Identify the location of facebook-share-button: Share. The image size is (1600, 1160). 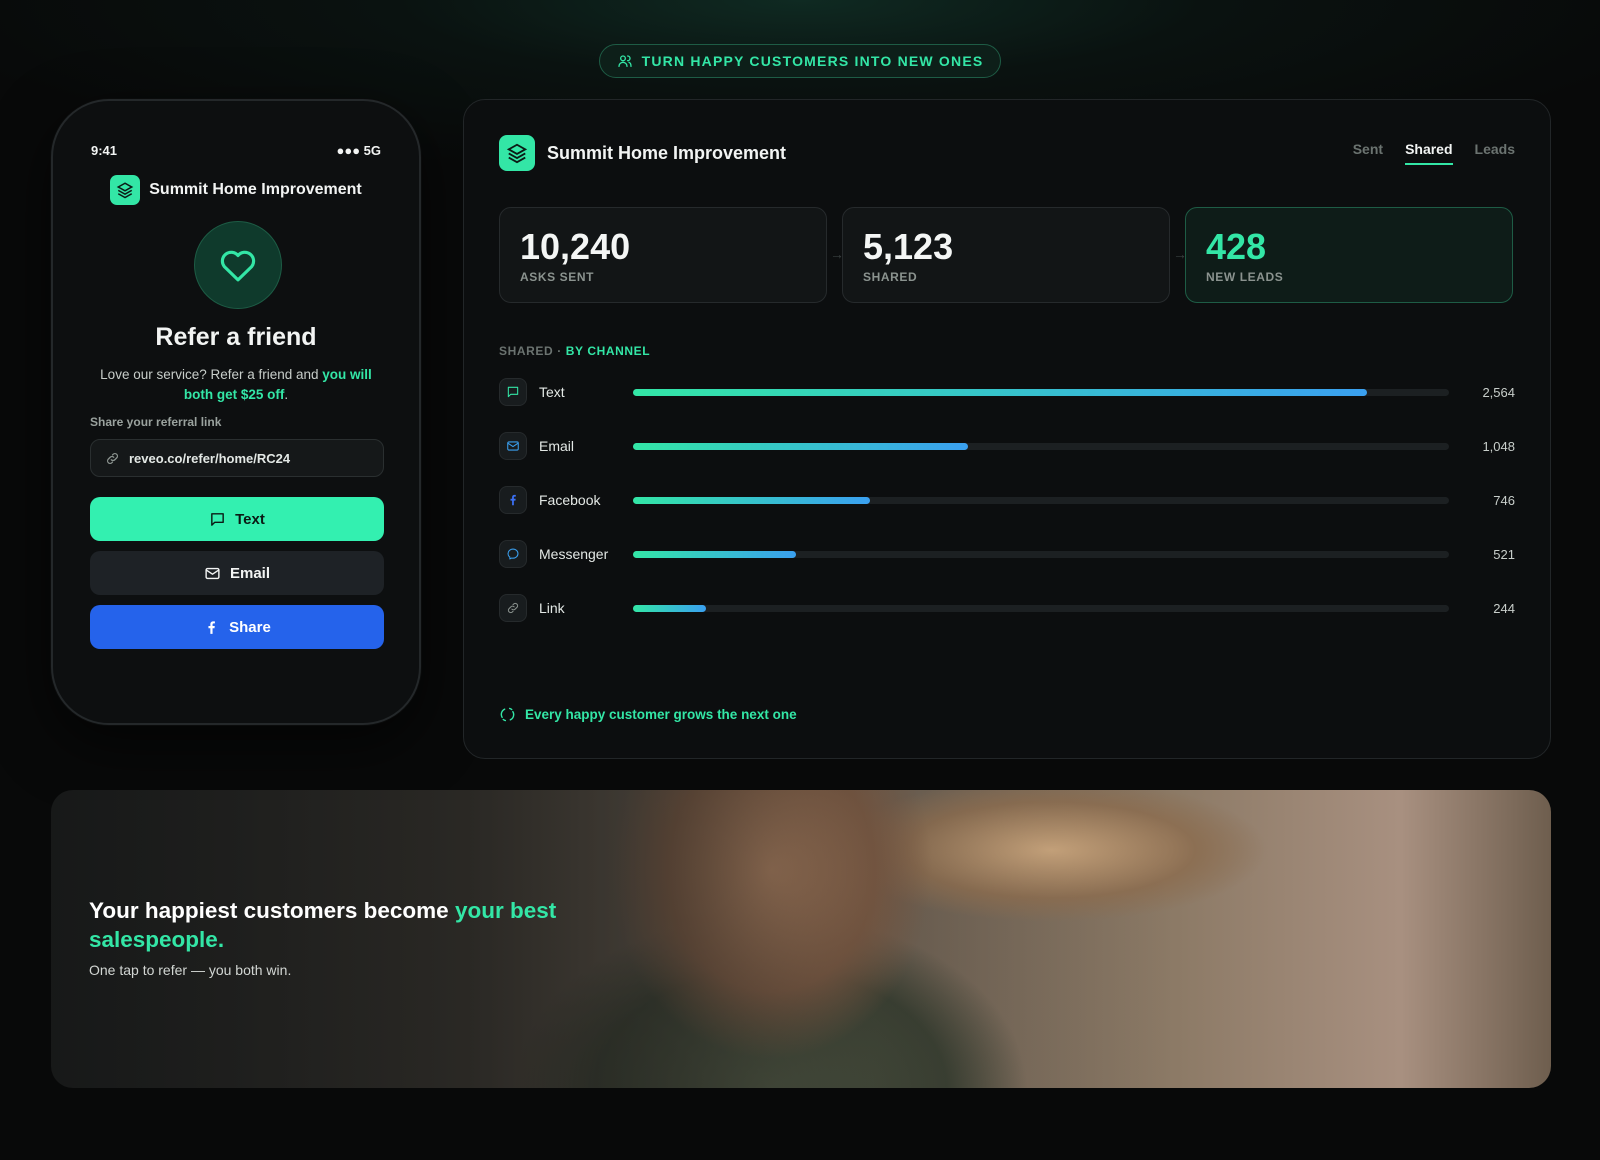
(237, 627).